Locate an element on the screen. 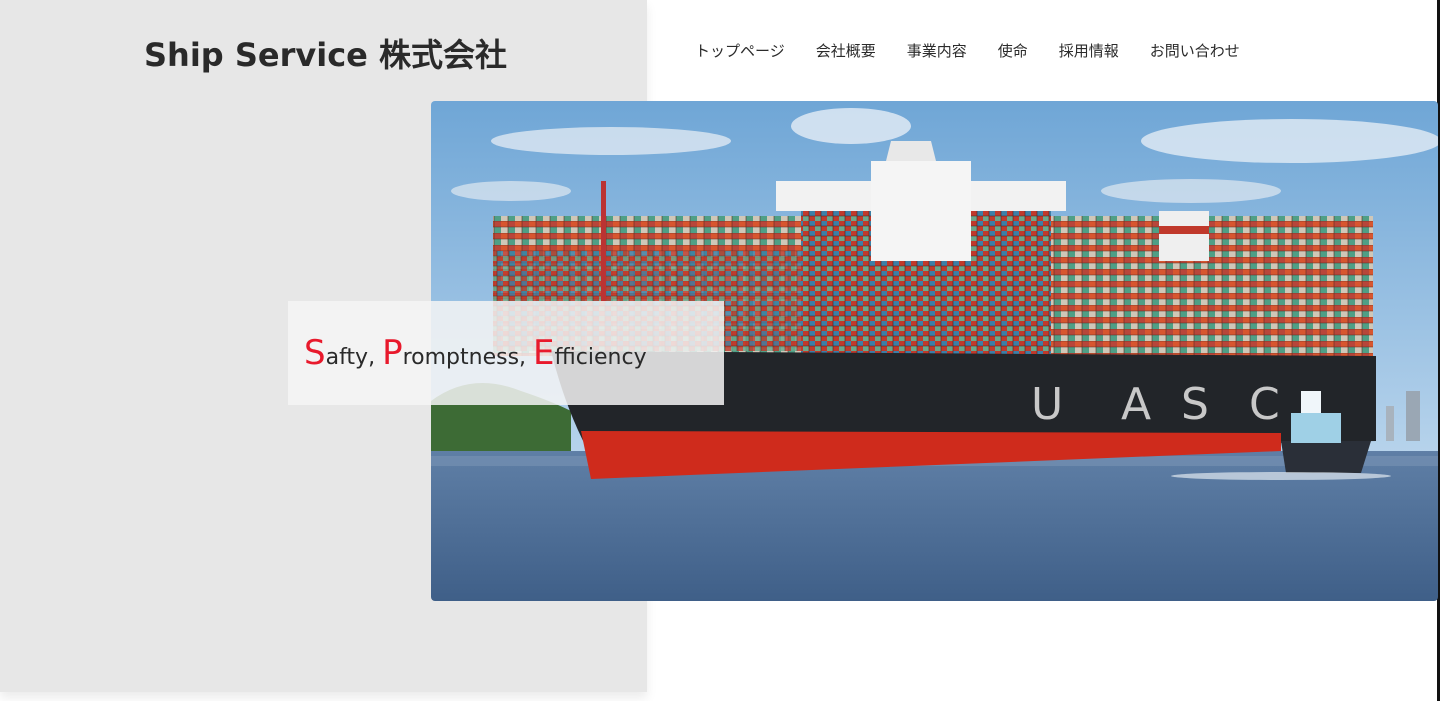 This screenshot has height=701, width=1440. tagline-box: Safty, Promptness, Efficiency is located at coordinates (506, 353).